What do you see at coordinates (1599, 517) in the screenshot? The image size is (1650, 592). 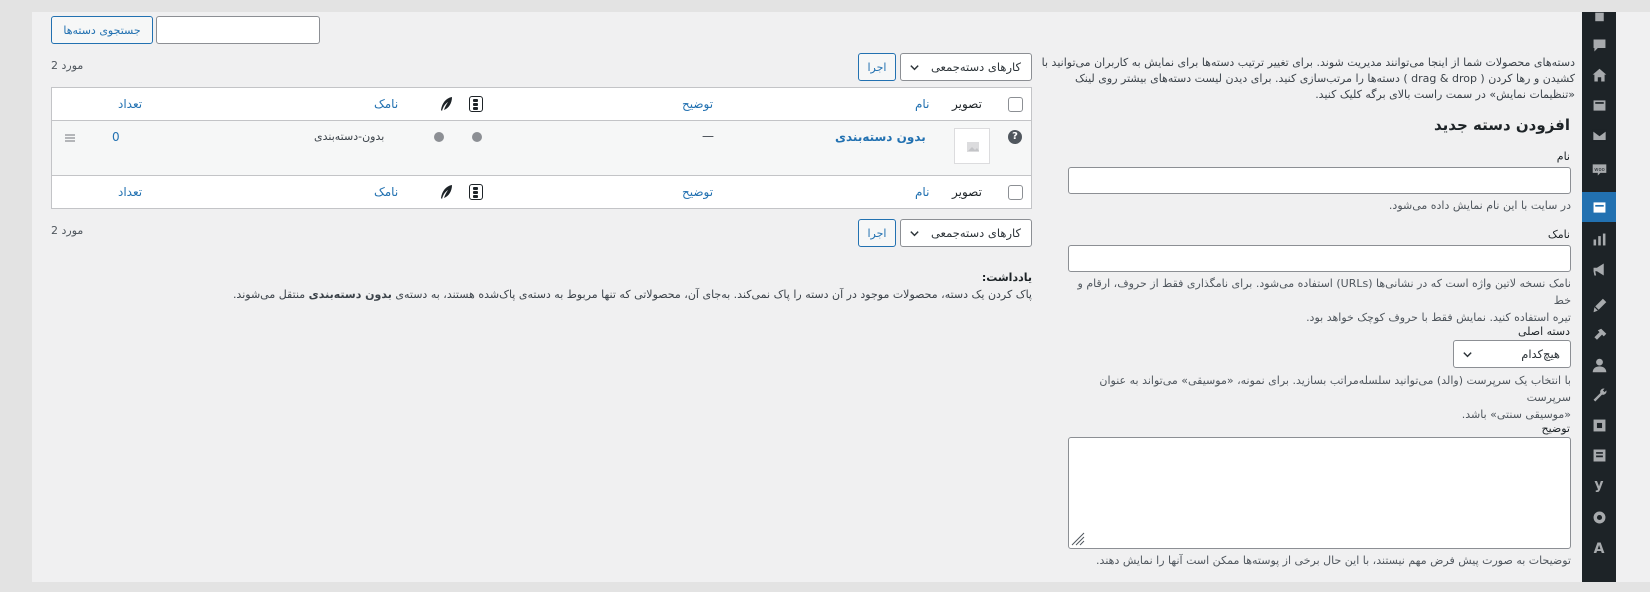 I see `gear-icon` at bounding box center [1599, 517].